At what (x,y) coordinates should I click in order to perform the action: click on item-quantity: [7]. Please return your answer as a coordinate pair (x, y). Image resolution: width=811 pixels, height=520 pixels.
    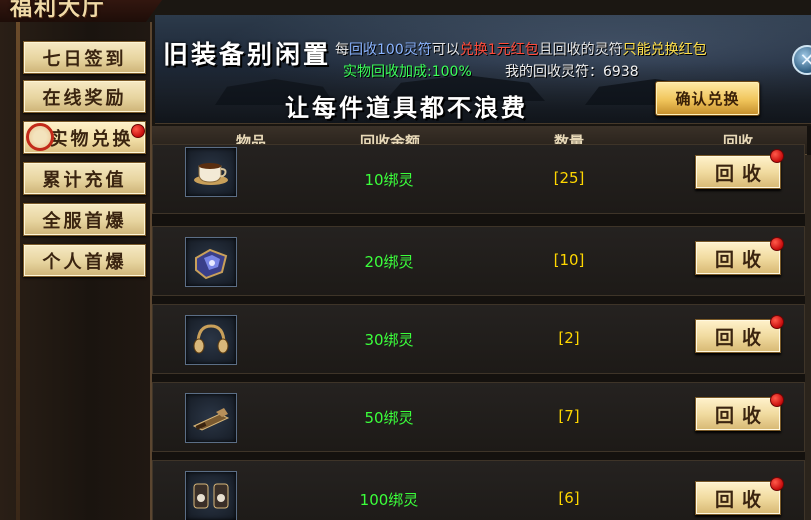
    Looking at the image, I should click on (569, 416).